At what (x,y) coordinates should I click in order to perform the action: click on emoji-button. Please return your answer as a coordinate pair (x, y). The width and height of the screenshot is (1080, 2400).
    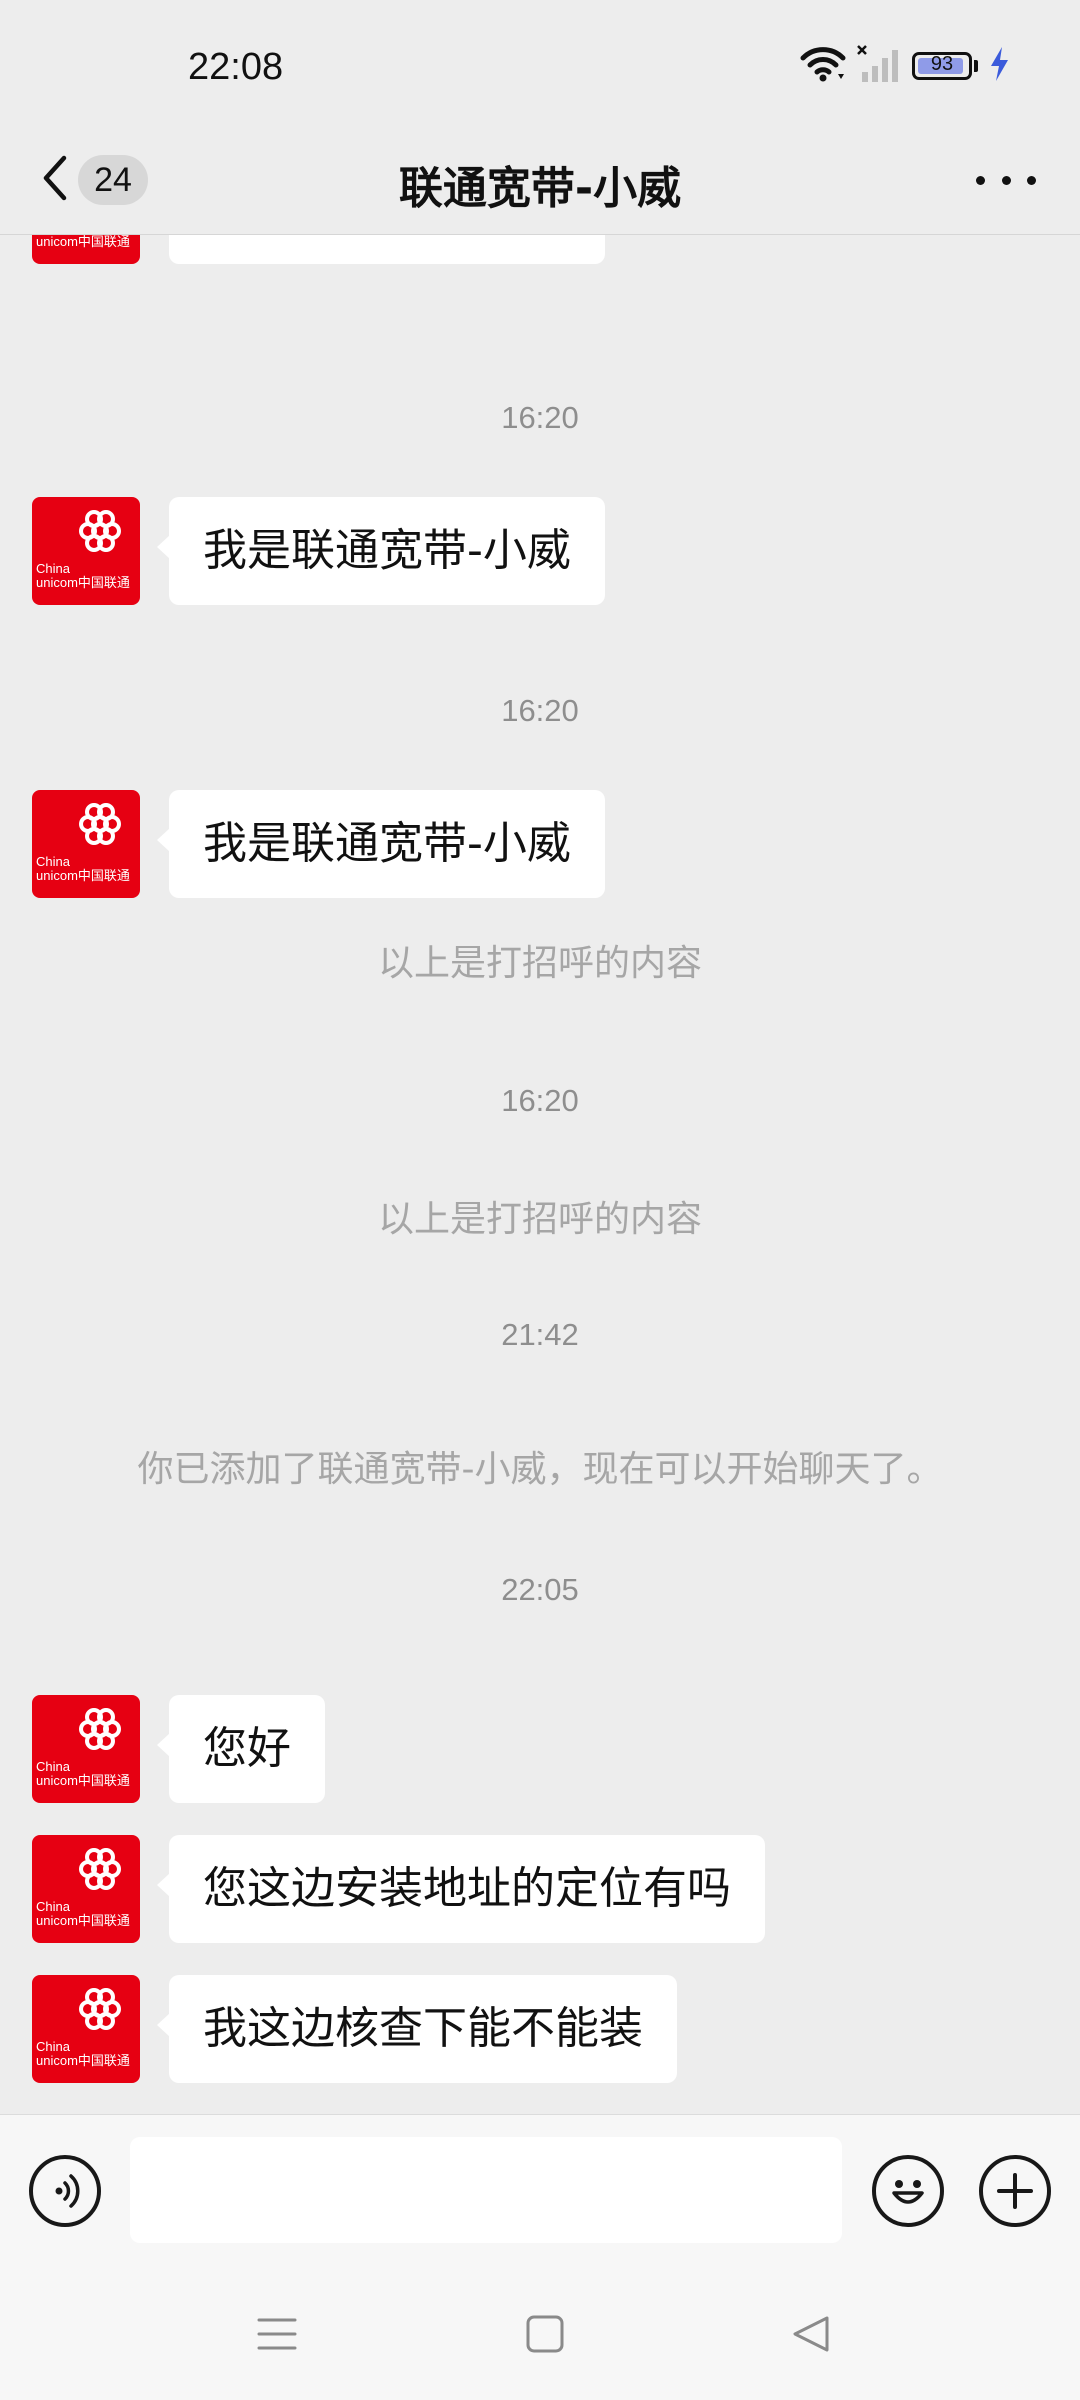
    Looking at the image, I should click on (908, 2191).